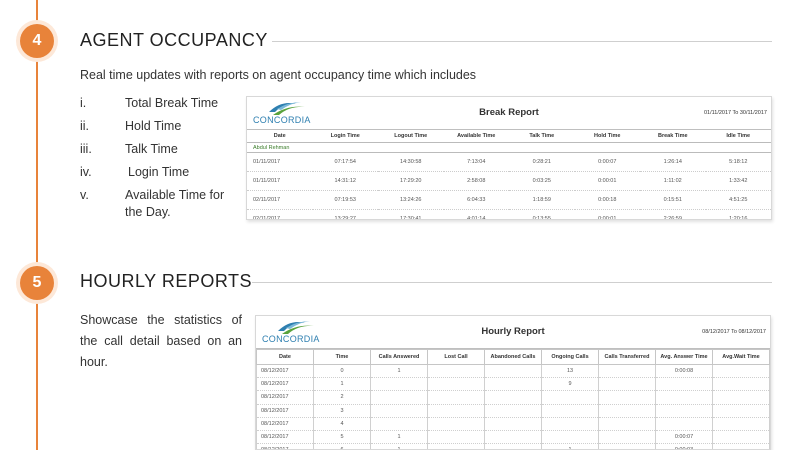 The width and height of the screenshot is (800, 450). What do you see at coordinates (151, 149) in the screenshot?
I see `list-text: Talk Time` at bounding box center [151, 149].